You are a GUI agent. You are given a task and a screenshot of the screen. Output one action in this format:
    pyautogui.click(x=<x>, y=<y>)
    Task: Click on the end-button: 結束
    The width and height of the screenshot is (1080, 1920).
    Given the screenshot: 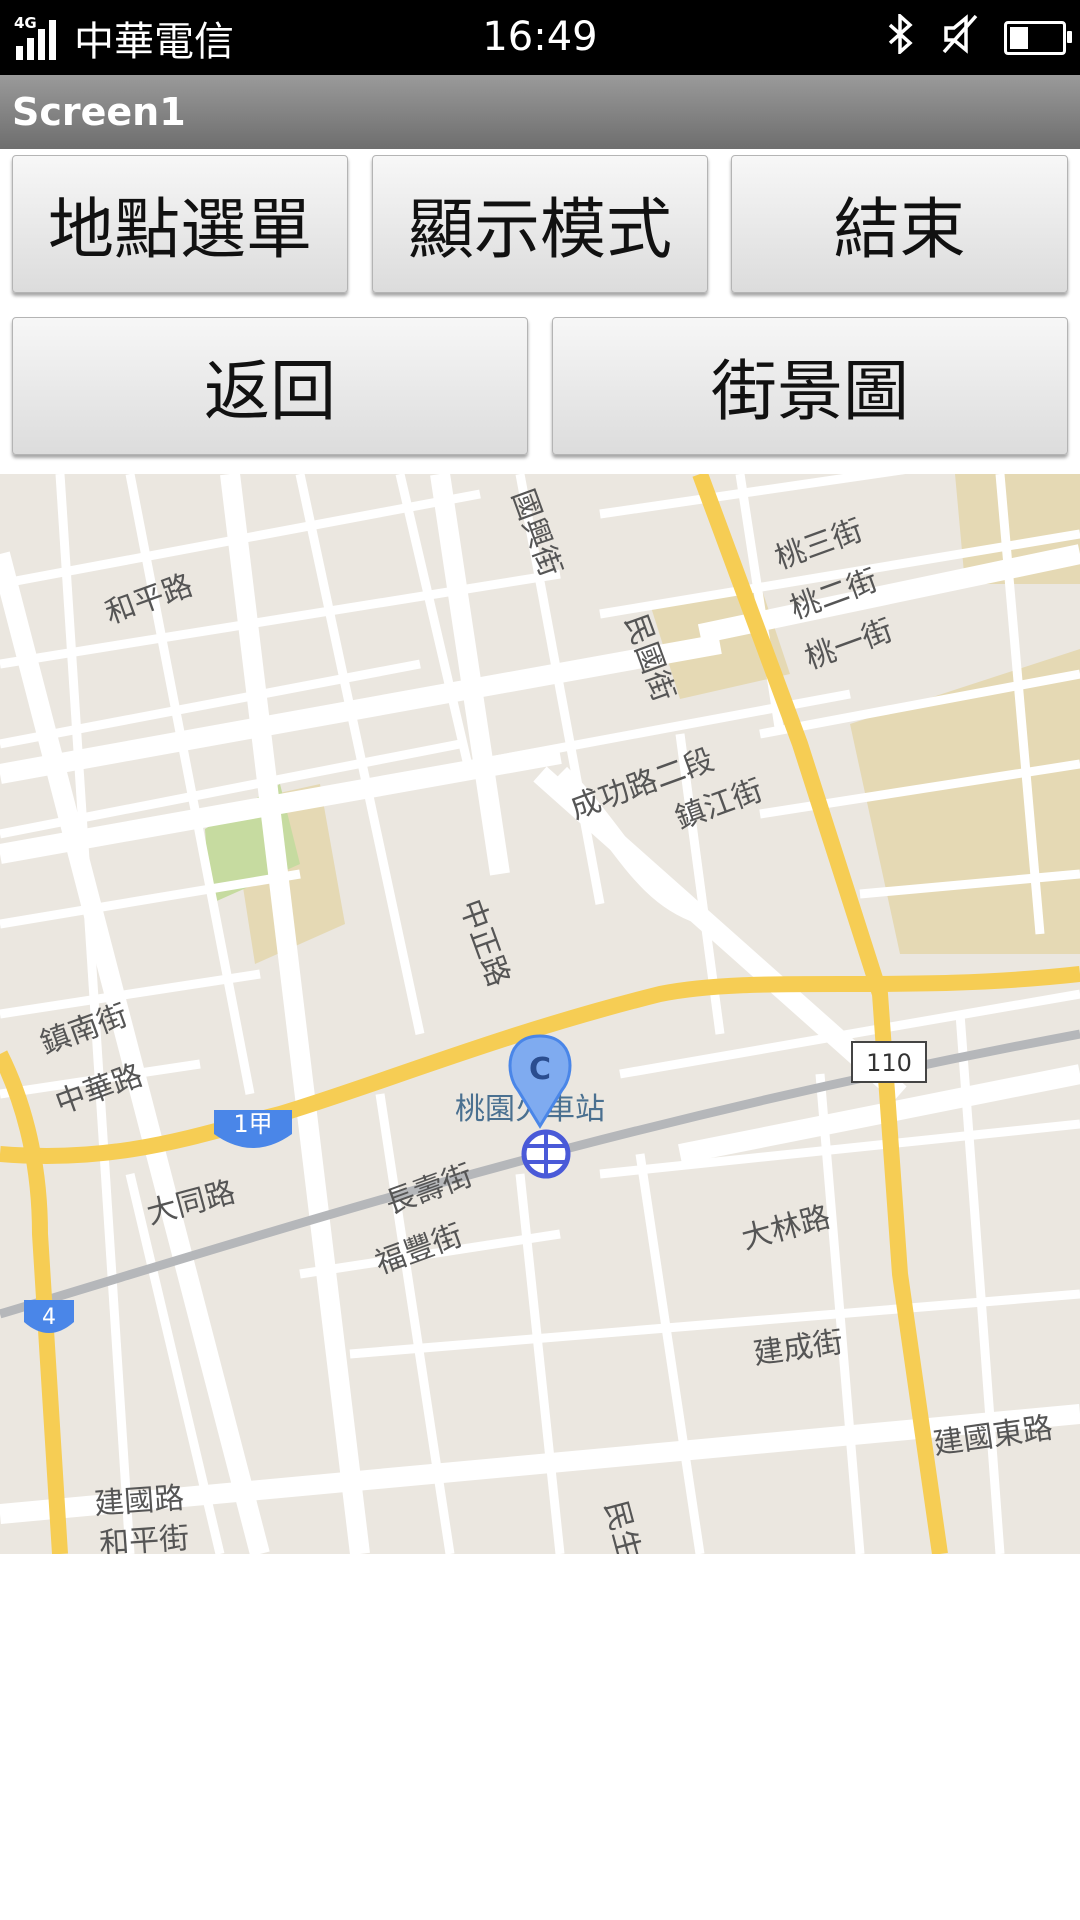 What is the action you would take?
    pyautogui.click(x=899, y=224)
    